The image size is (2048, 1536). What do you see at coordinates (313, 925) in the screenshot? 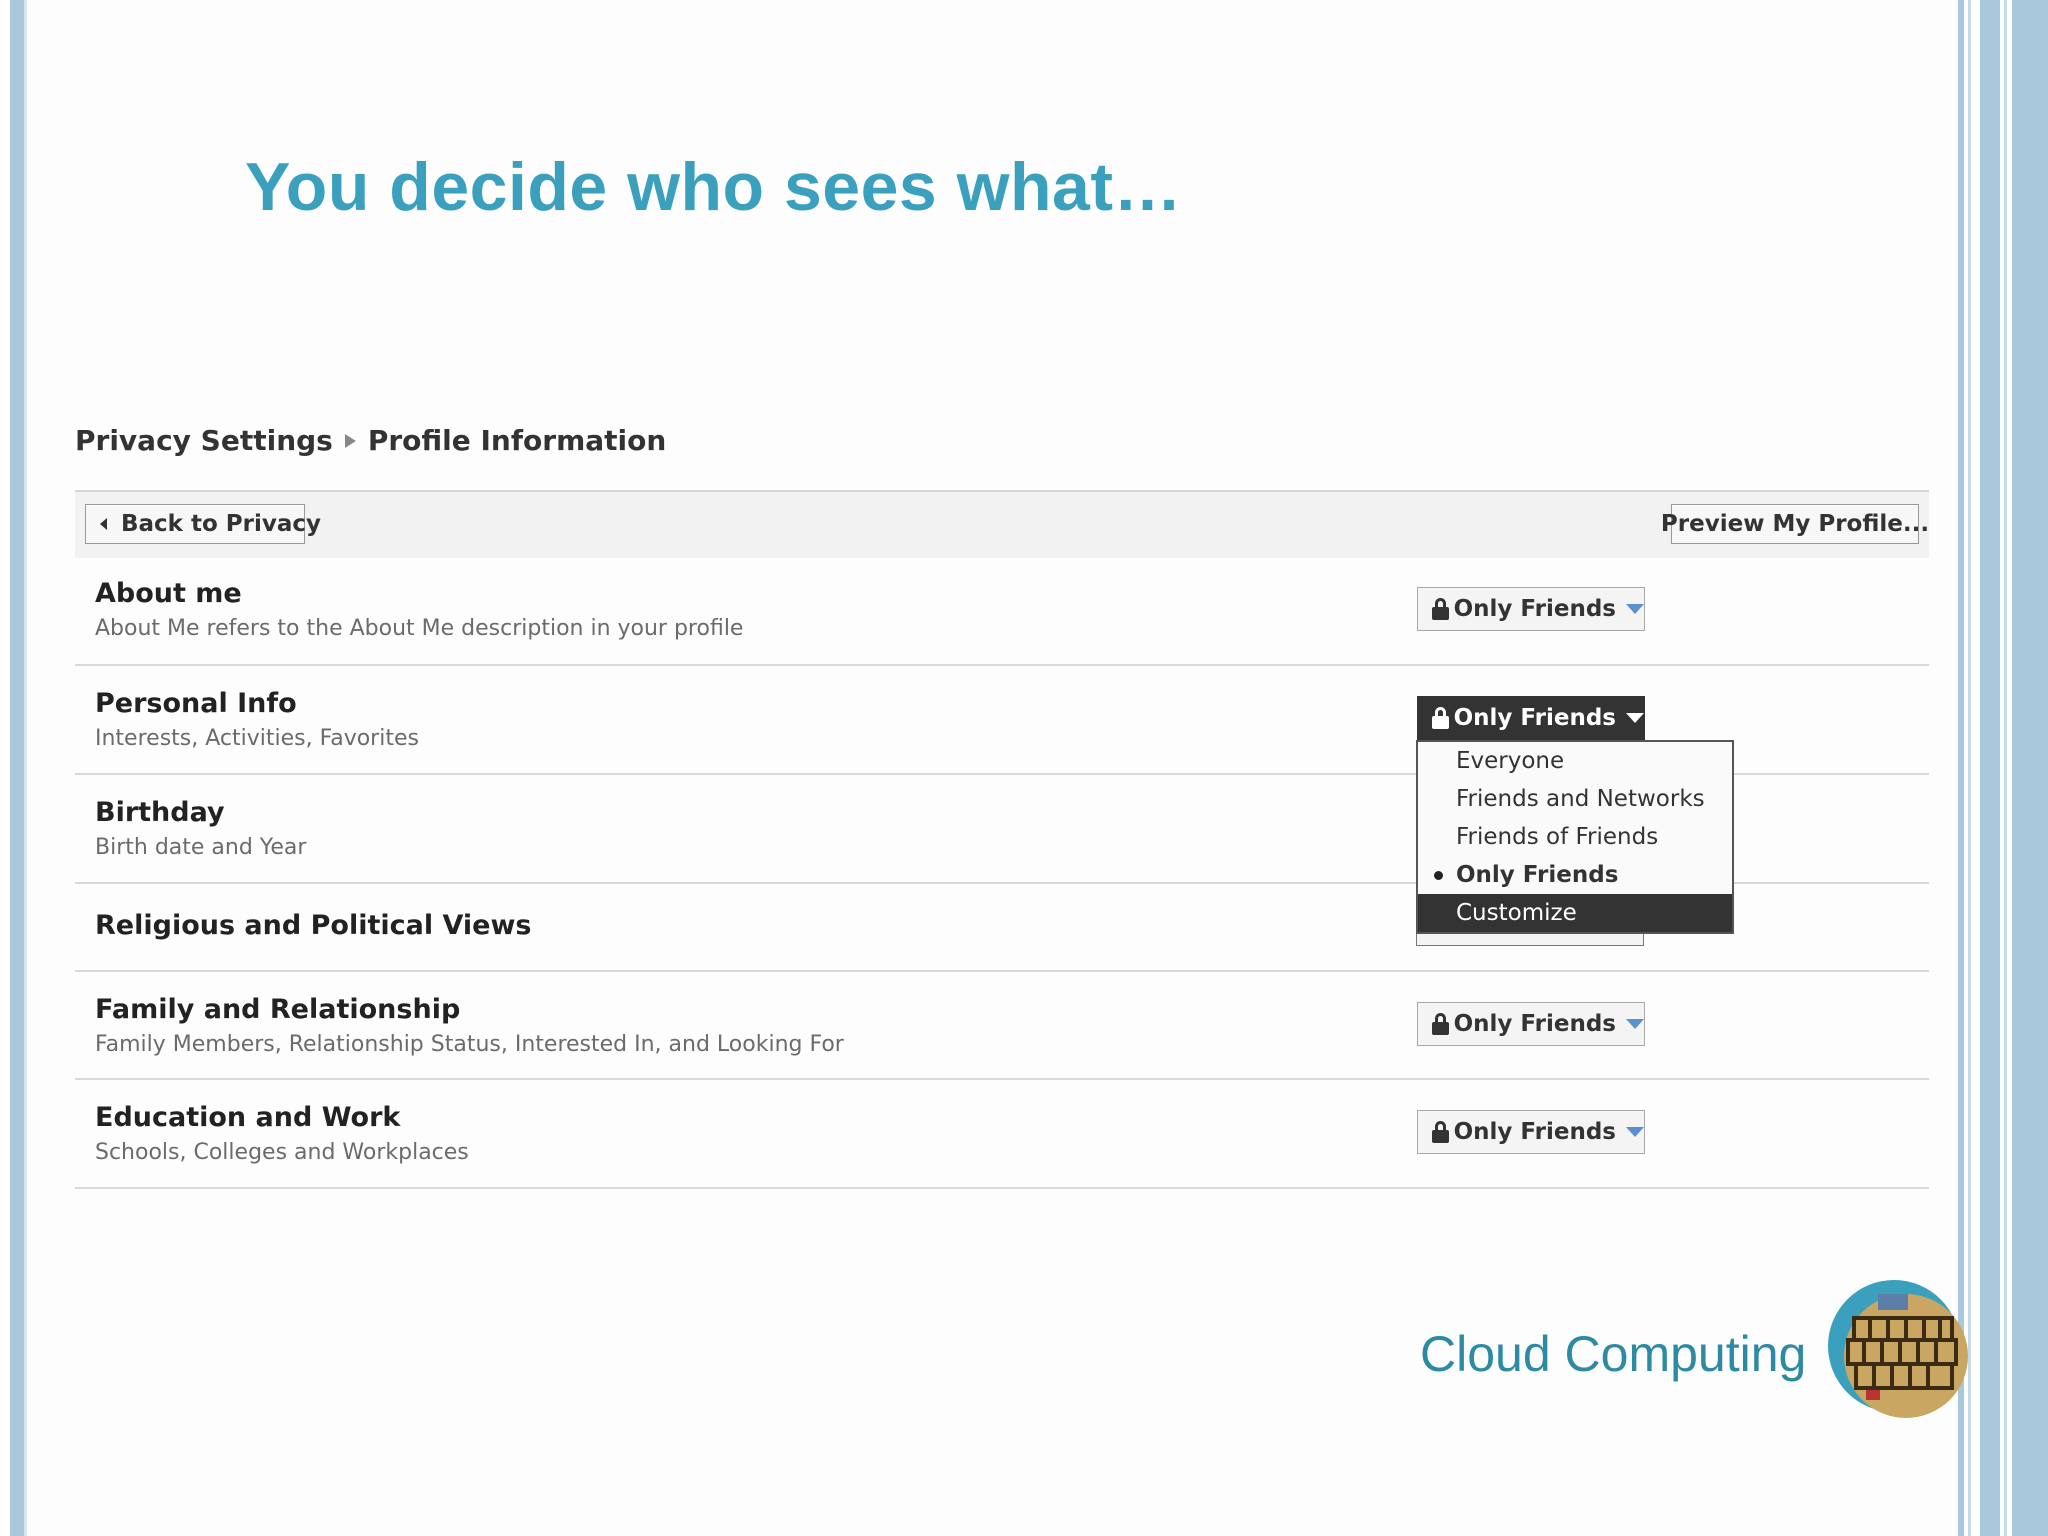
I see `row-title: Religious and Political Views` at bounding box center [313, 925].